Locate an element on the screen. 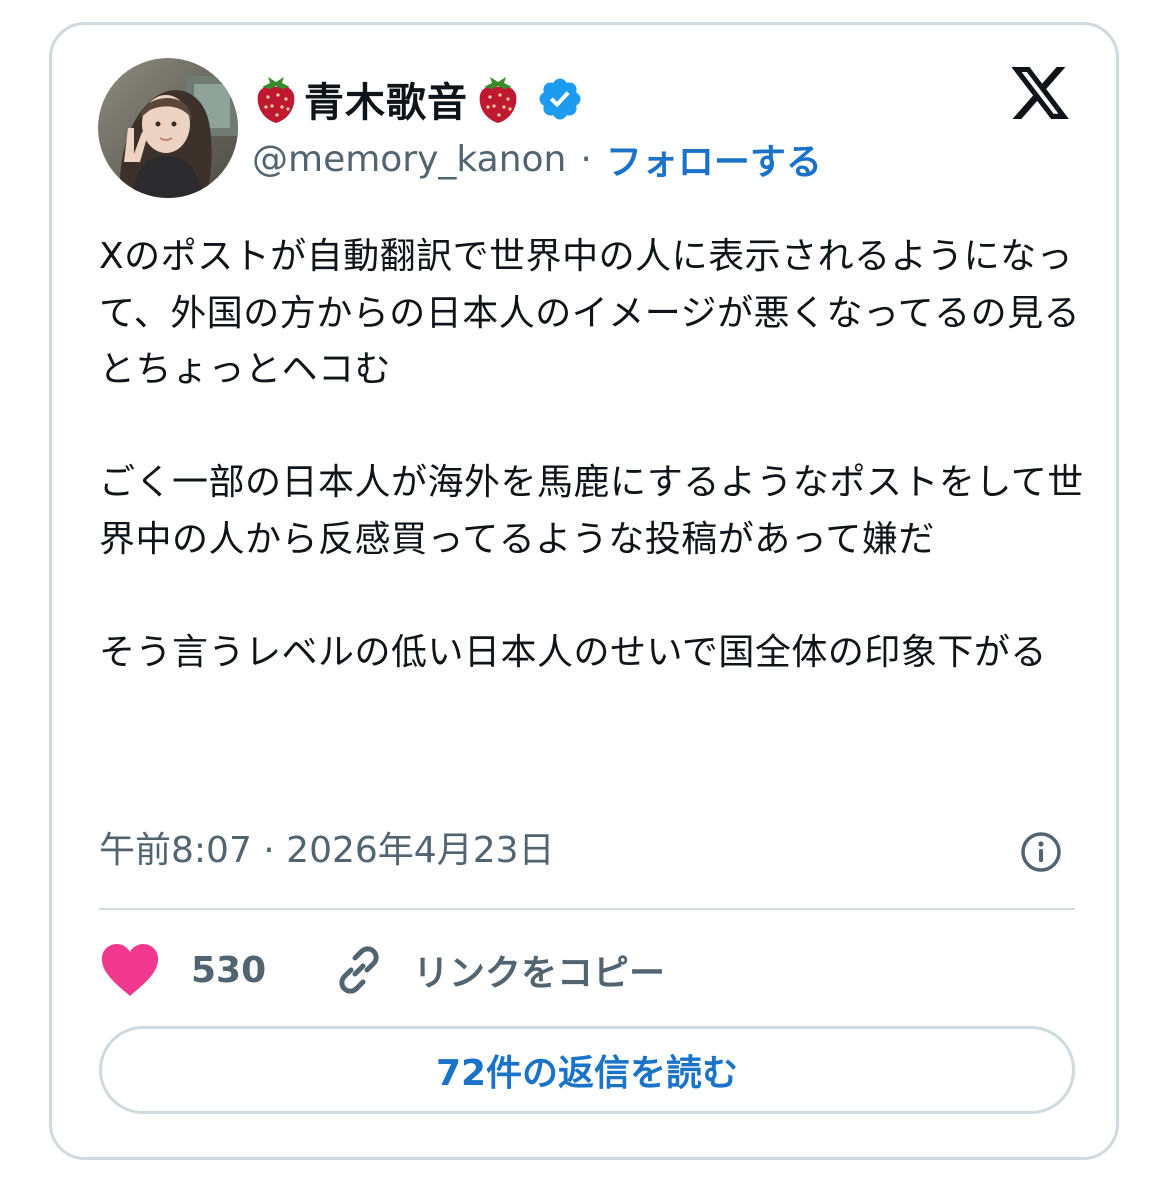 Image resolution: width=1170 pixels, height=1188 pixels. verified-badge-icon is located at coordinates (560, 99).